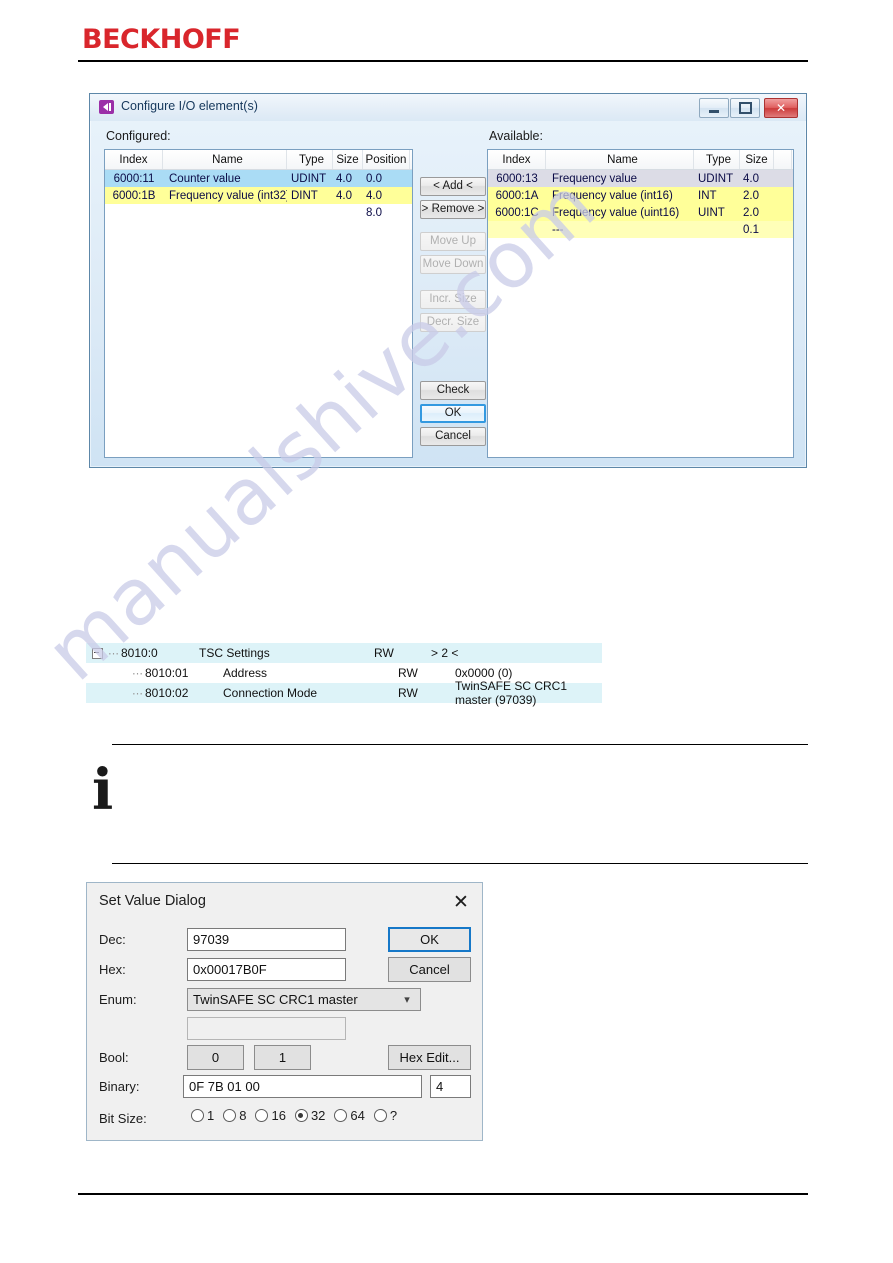 The height and width of the screenshot is (1263, 893). Describe the element at coordinates (205, 178) in the screenshot. I see `cell-name: Counter value` at that location.